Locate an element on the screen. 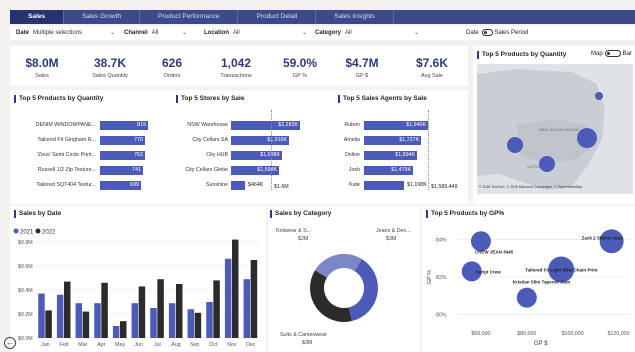 This screenshot has height=352, width=635. bar-category-label: Sunshine is located at coordinates (216, 185).